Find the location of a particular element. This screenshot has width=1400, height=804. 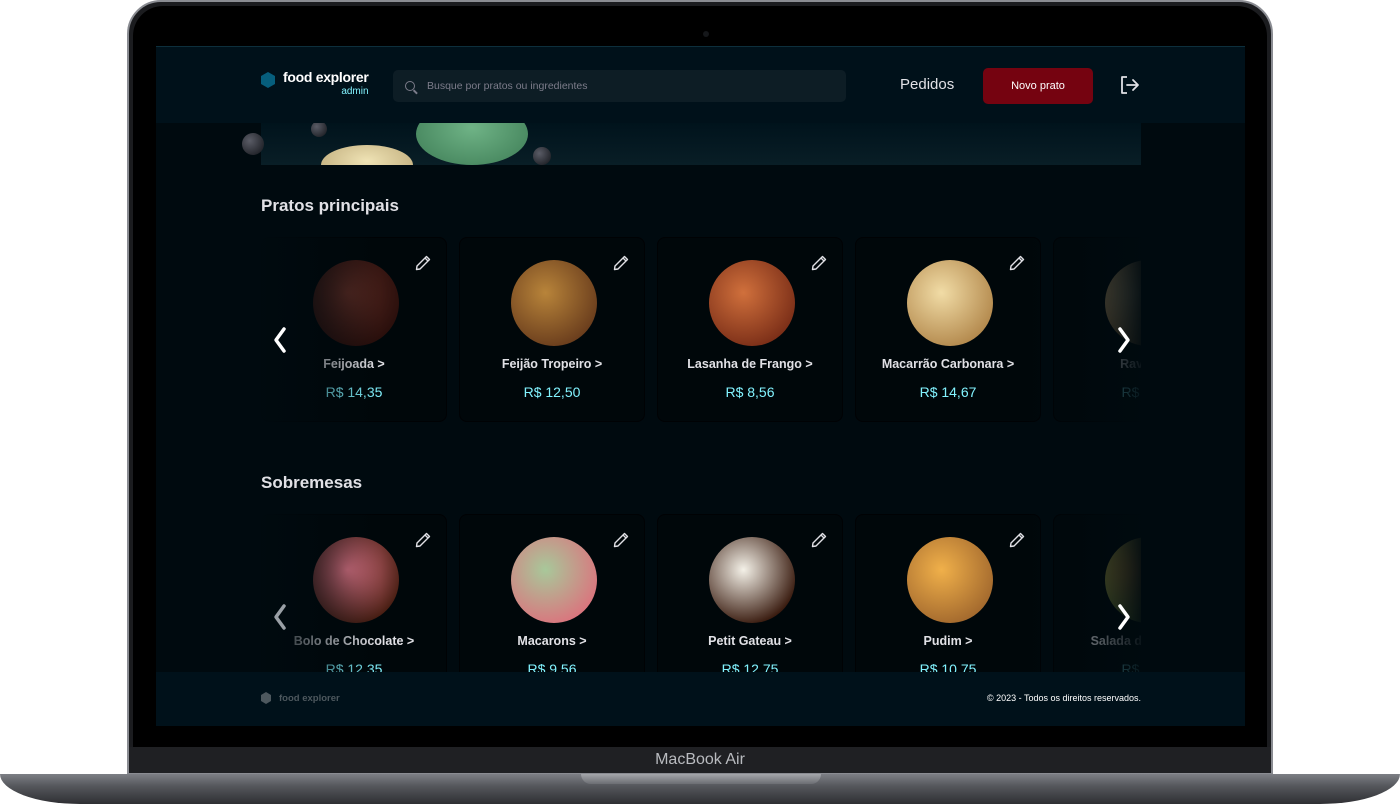

hero-banner is located at coordinates (701, 144).